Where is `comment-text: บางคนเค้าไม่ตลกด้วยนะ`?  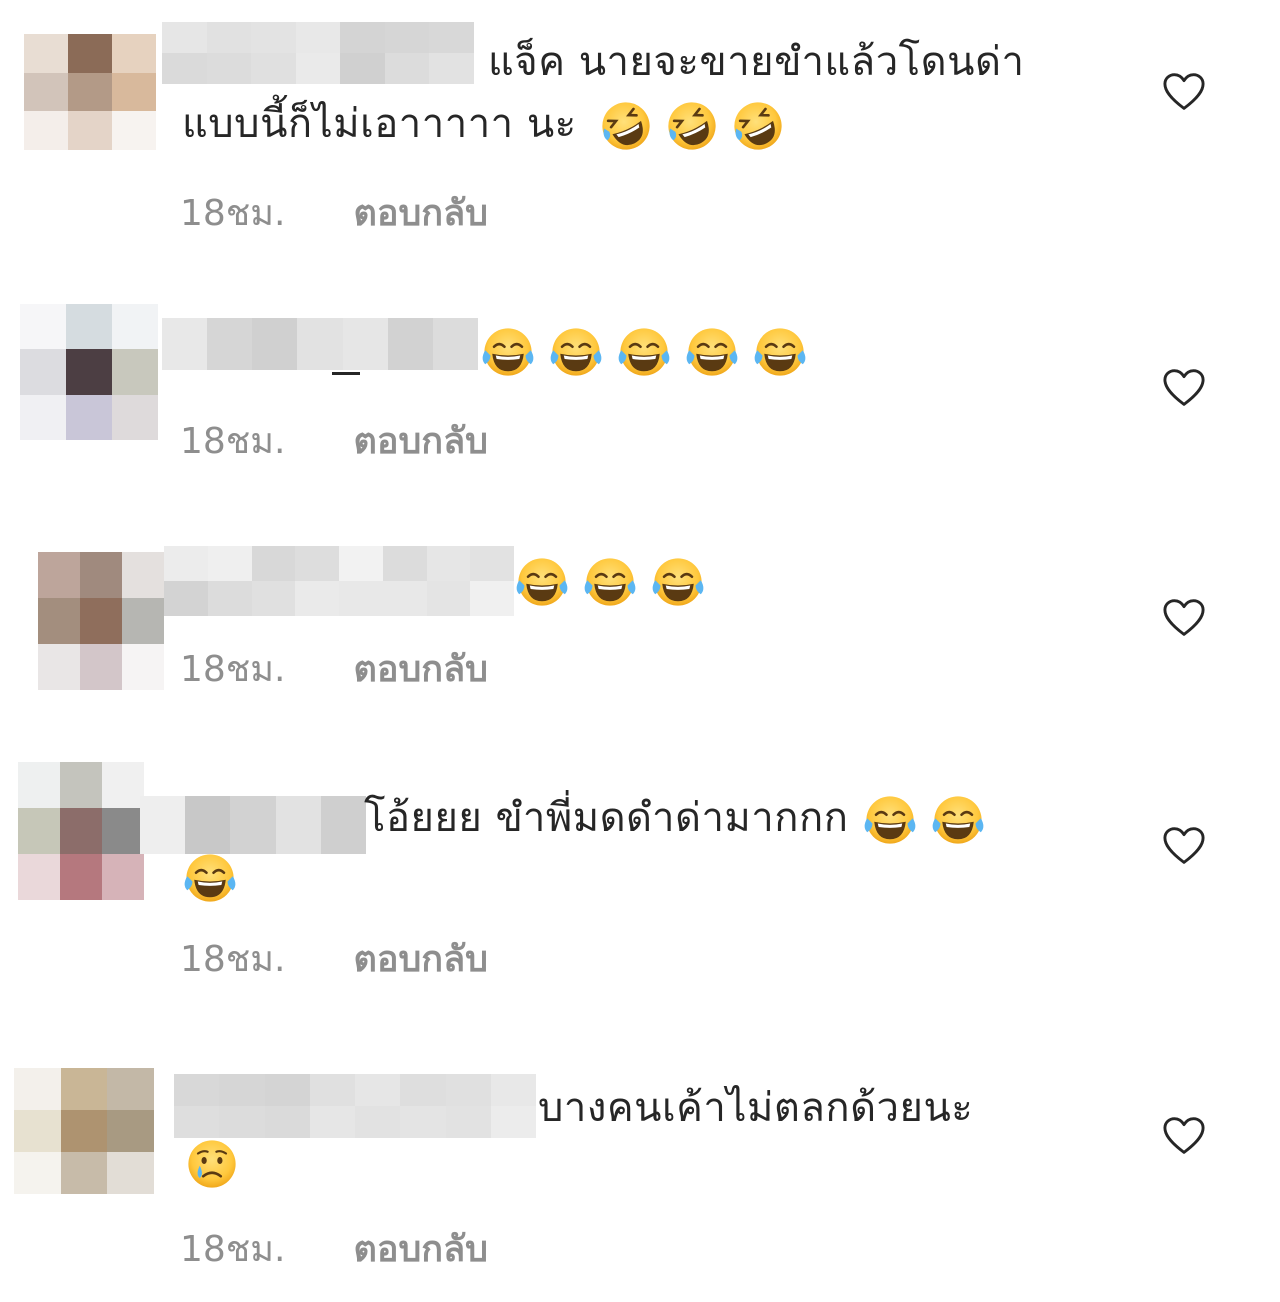
comment-text: บางคนเค้าไม่ตลกด้วยนะ is located at coordinates (756, 1108).